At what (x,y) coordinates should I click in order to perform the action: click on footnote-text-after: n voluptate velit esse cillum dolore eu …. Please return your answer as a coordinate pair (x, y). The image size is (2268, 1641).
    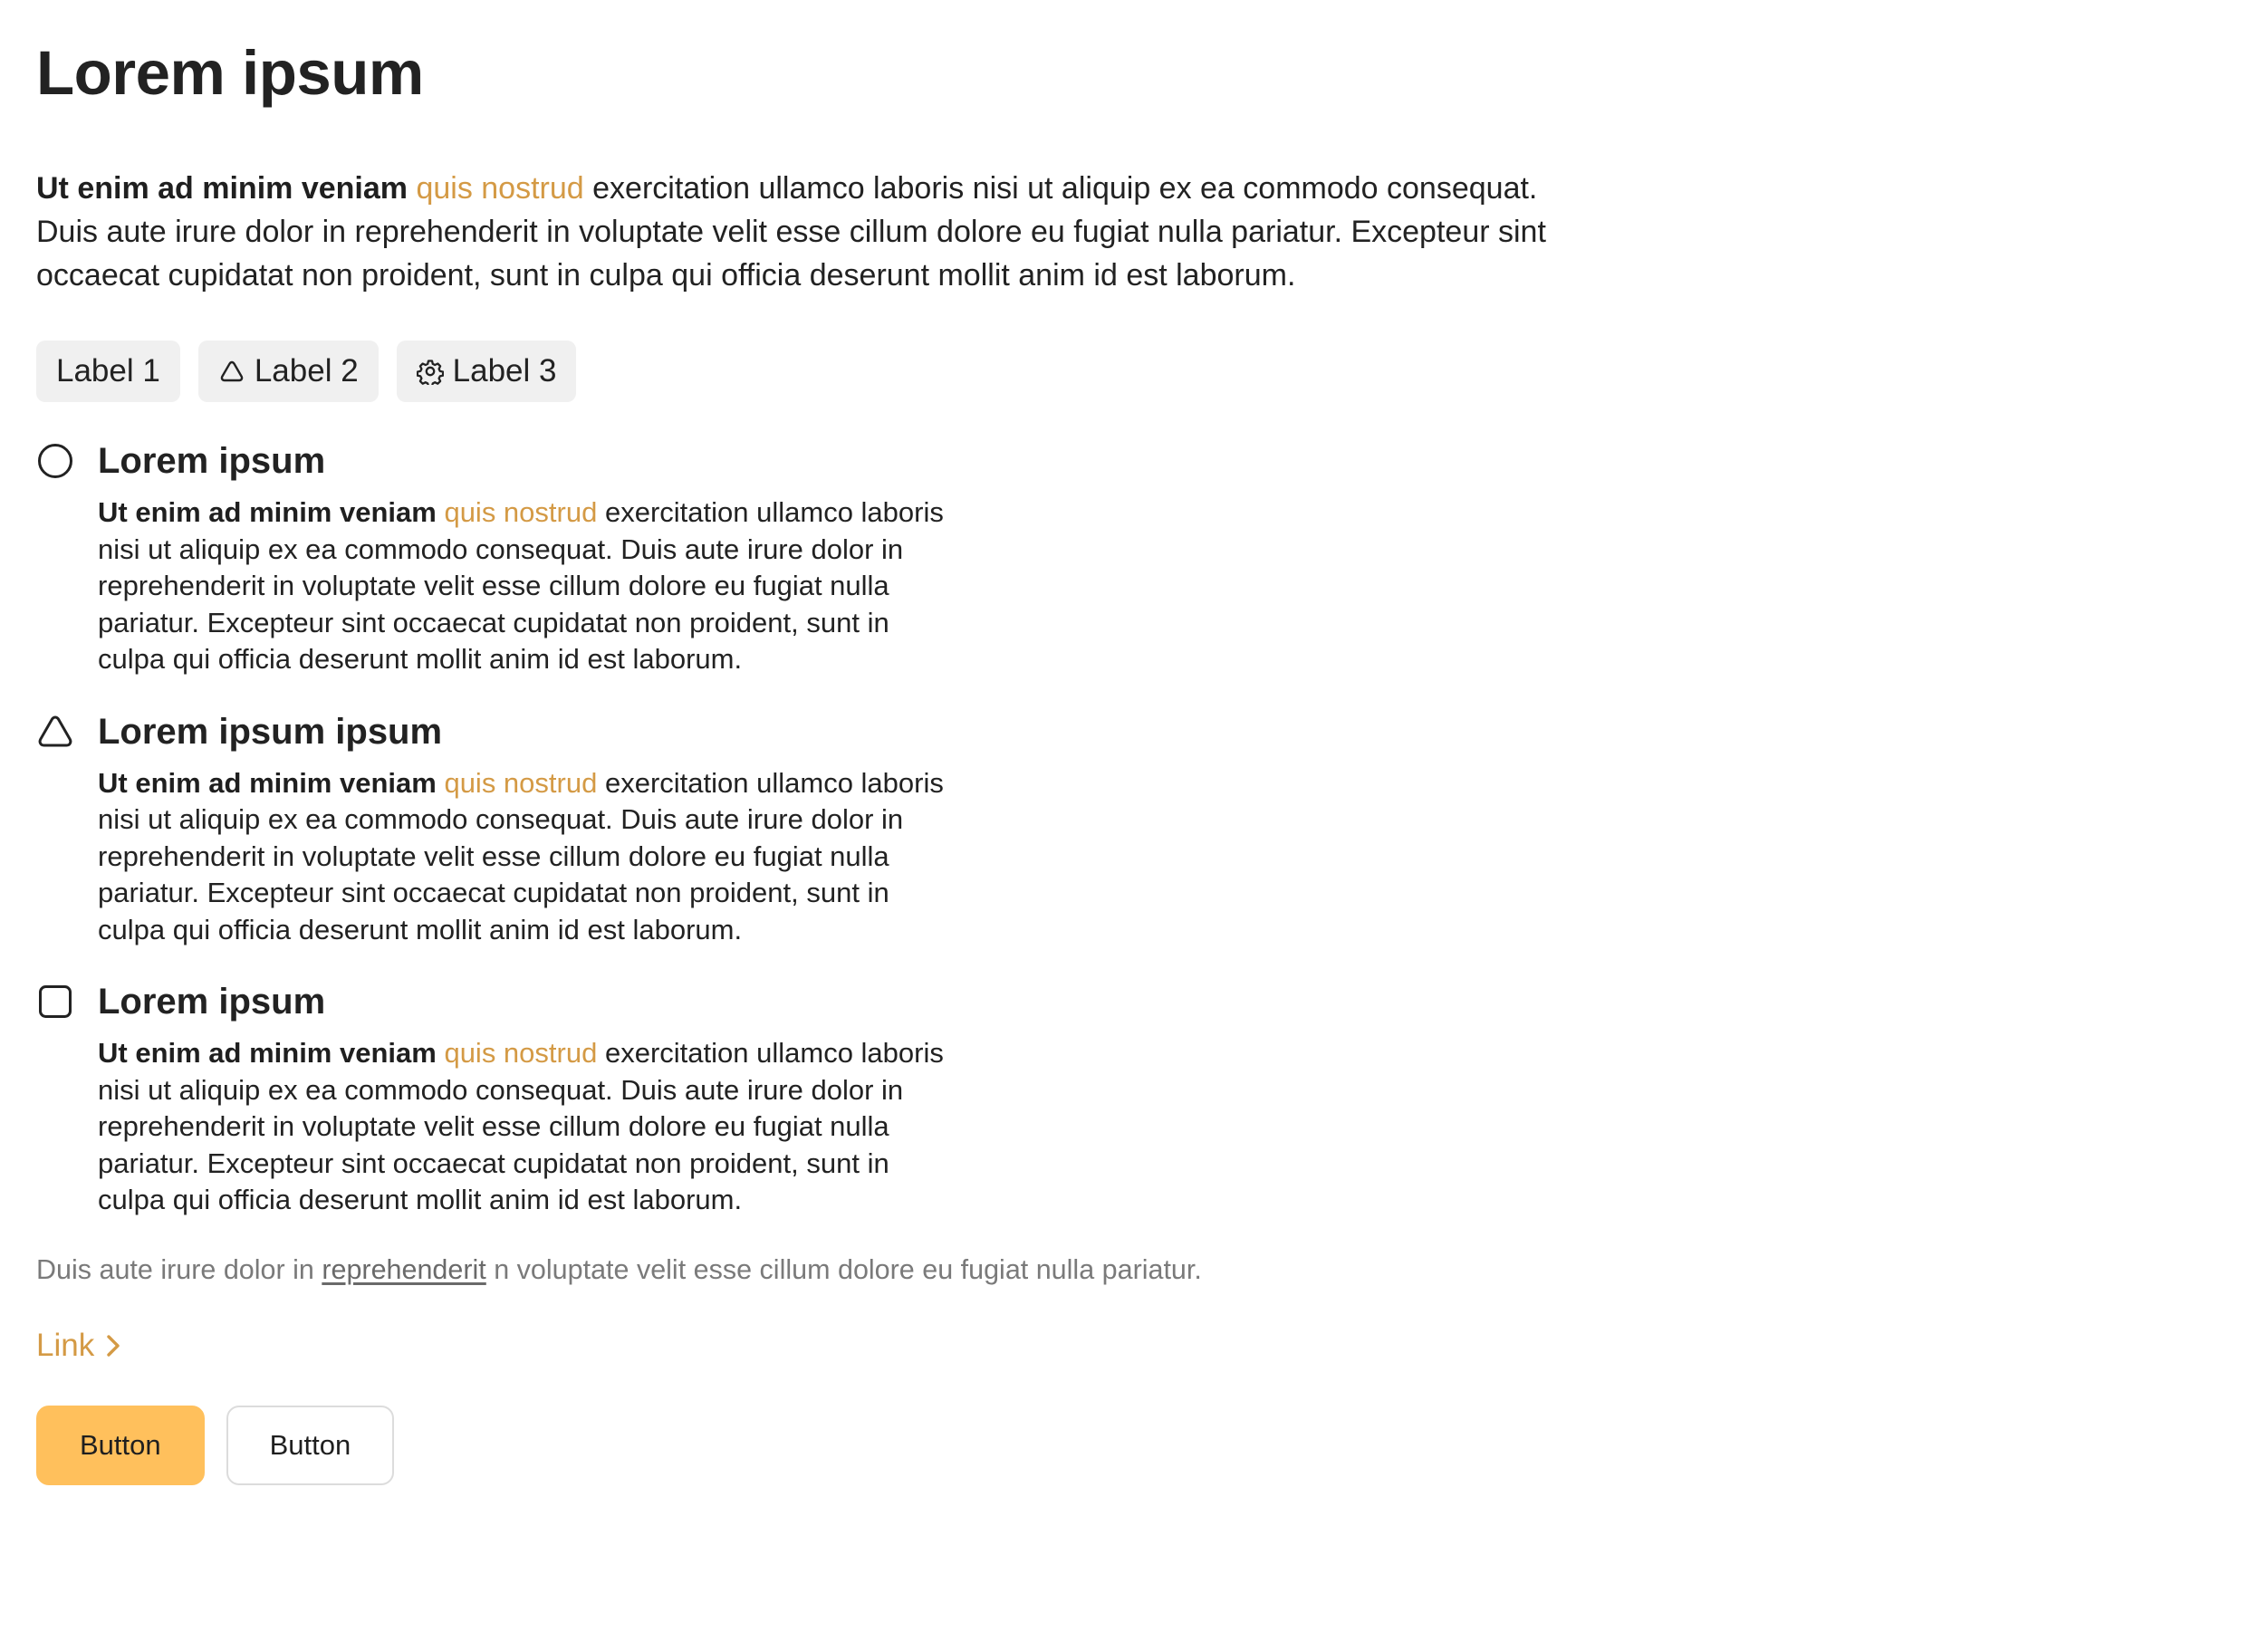
    Looking at the image, I should click on (848, 1269).